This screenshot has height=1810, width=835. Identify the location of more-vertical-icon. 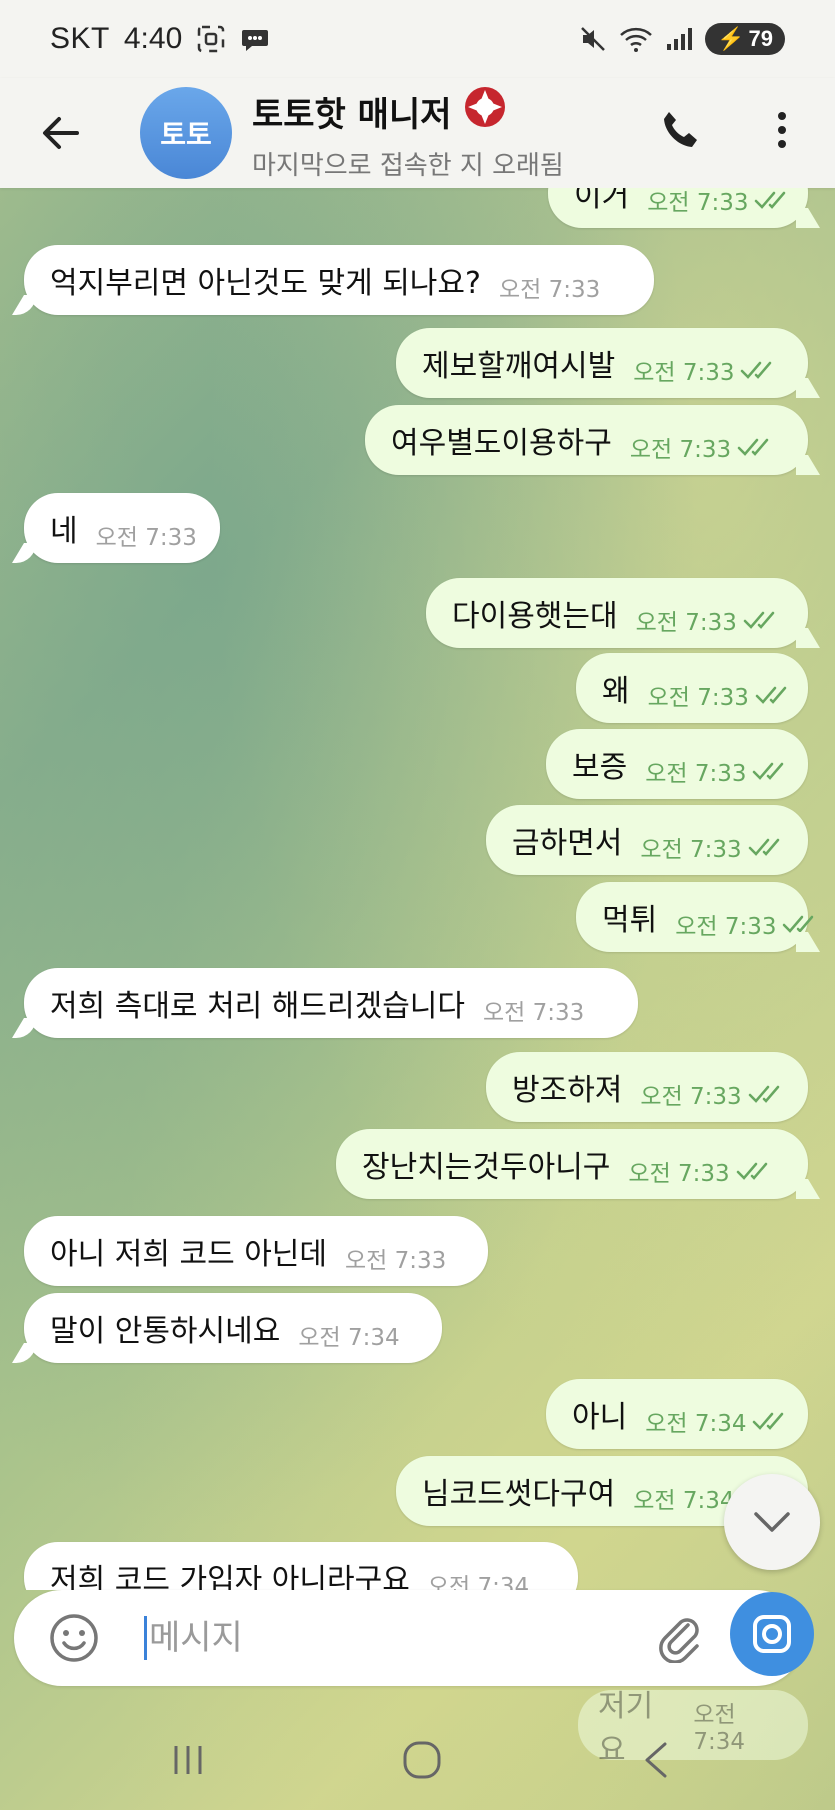
(782, 130).